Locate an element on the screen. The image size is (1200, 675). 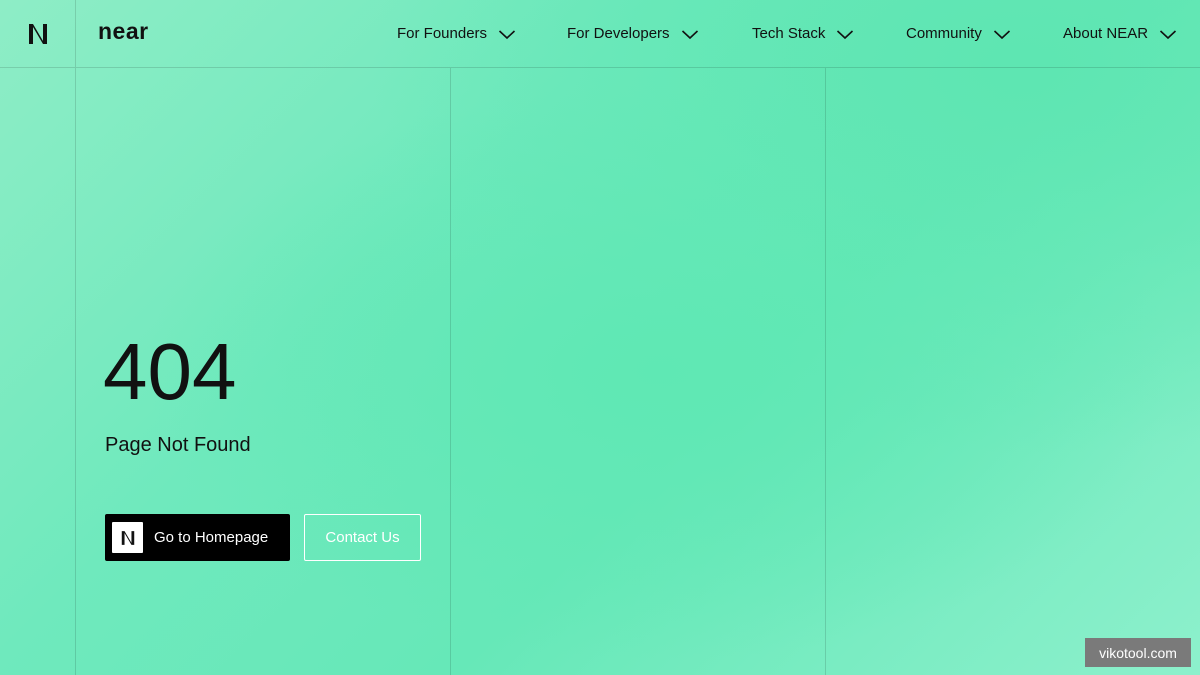
contact-us-label: Contact Us is located at coordinates (362, 537).